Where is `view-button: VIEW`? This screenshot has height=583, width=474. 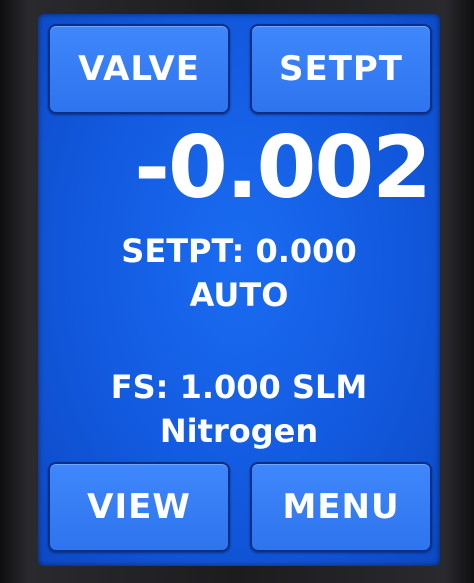
view-button: VIEW is located at coordinates (139, 507).